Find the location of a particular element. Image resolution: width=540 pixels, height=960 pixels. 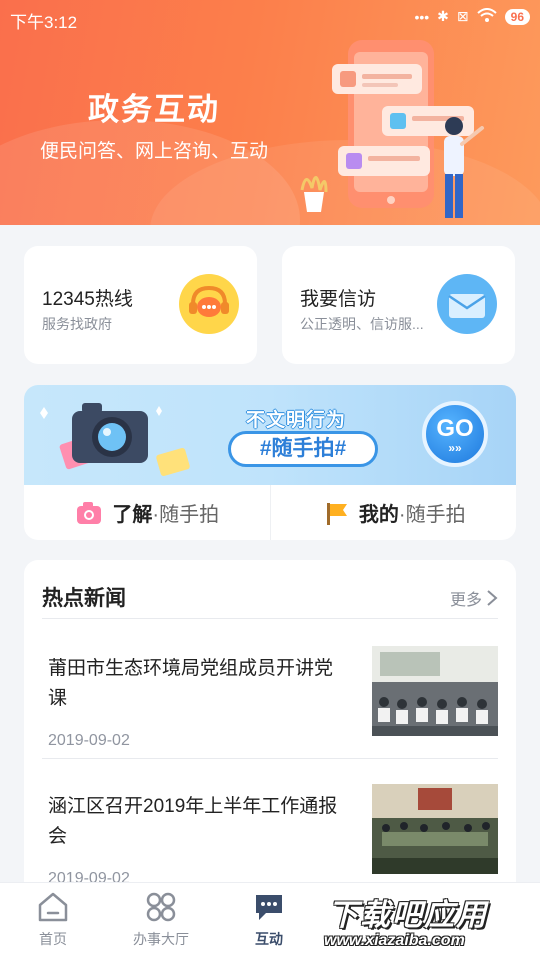

tab-home: 首页 is located at coordinates (53, 920).